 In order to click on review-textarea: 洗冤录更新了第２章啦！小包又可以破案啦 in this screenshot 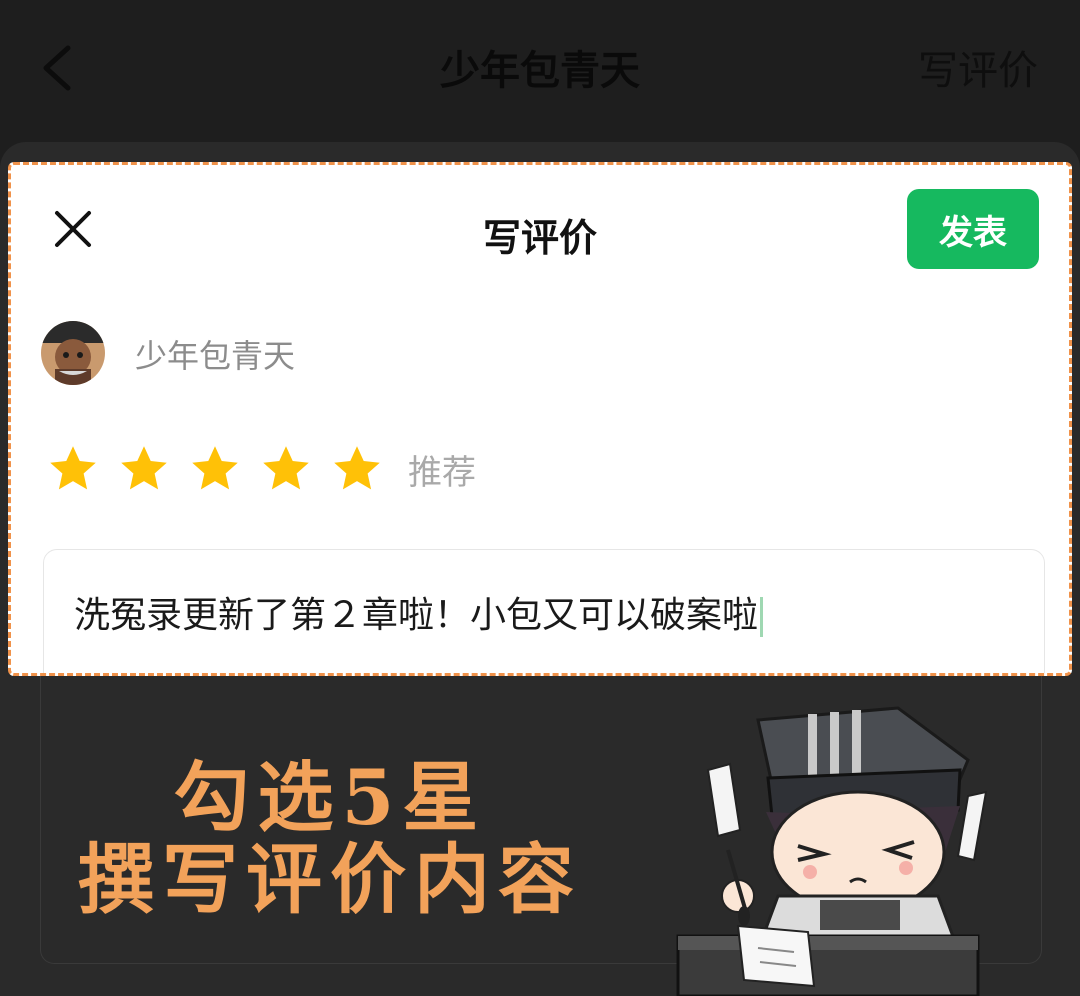, I will do `click(544, 611)`.